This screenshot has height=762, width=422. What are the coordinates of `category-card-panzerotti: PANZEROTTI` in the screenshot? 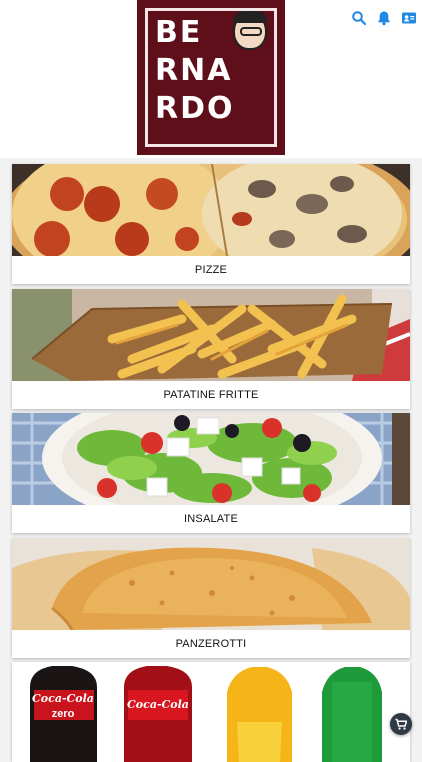 It's located at (211, 598).